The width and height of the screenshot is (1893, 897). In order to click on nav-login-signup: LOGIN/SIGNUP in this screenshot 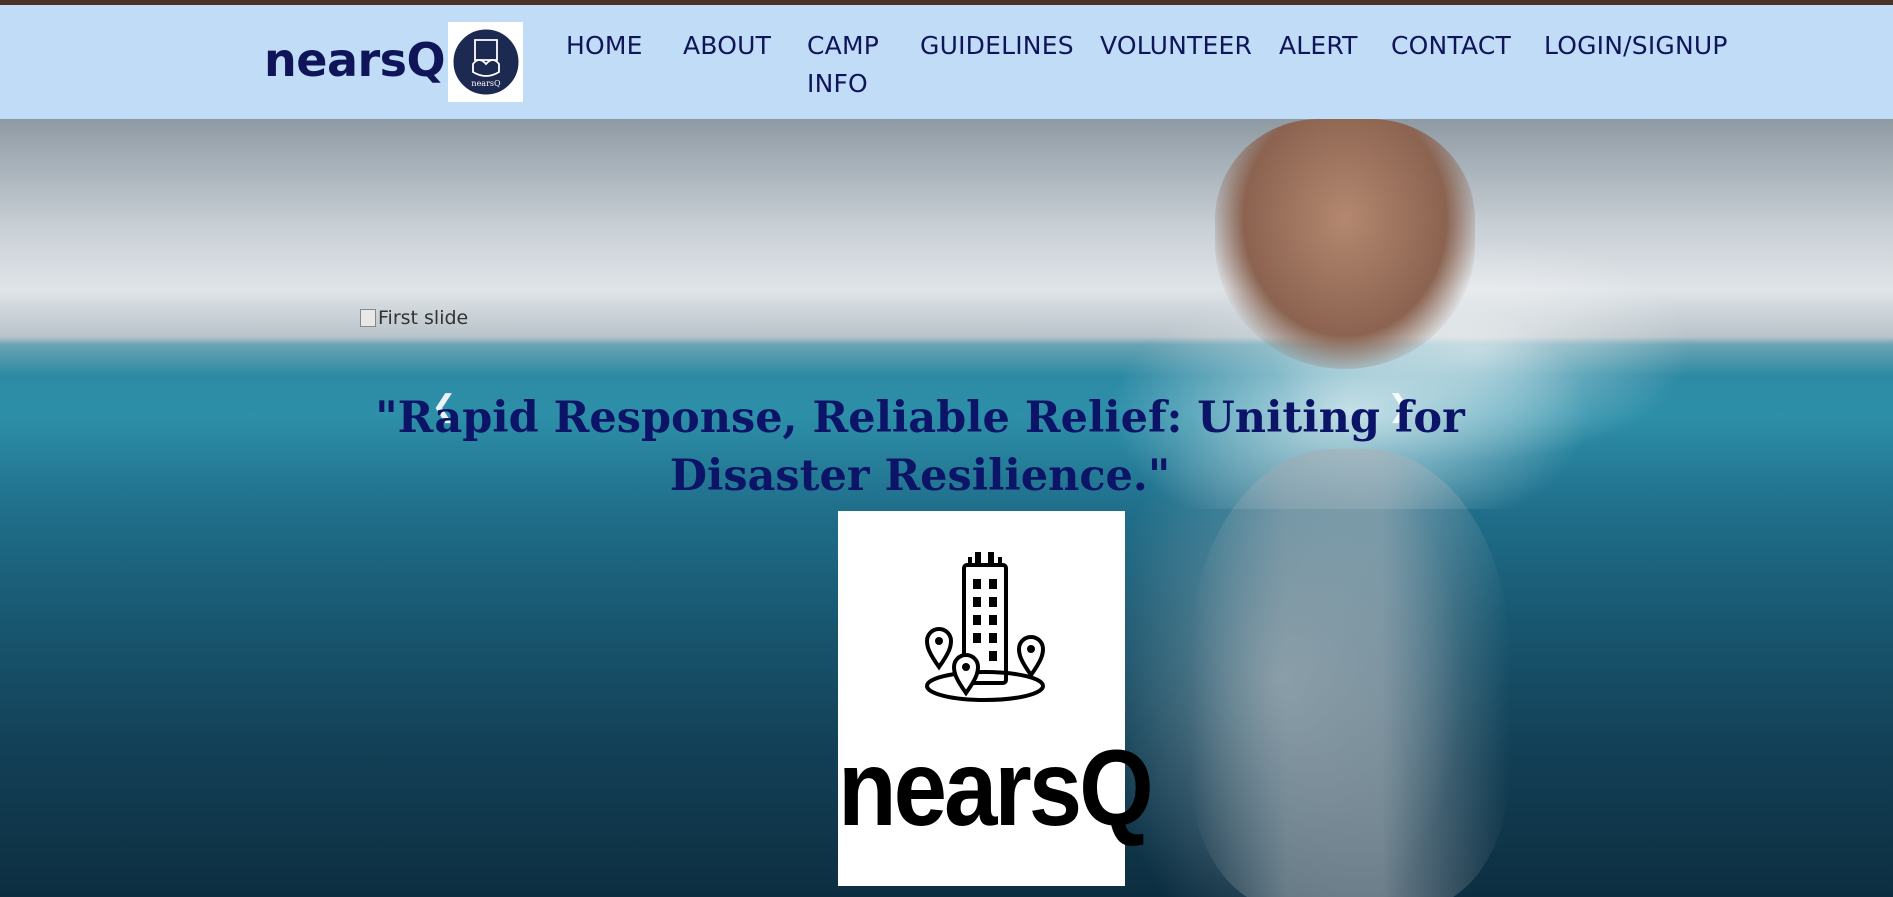, I will do `click(1636, 46)`.